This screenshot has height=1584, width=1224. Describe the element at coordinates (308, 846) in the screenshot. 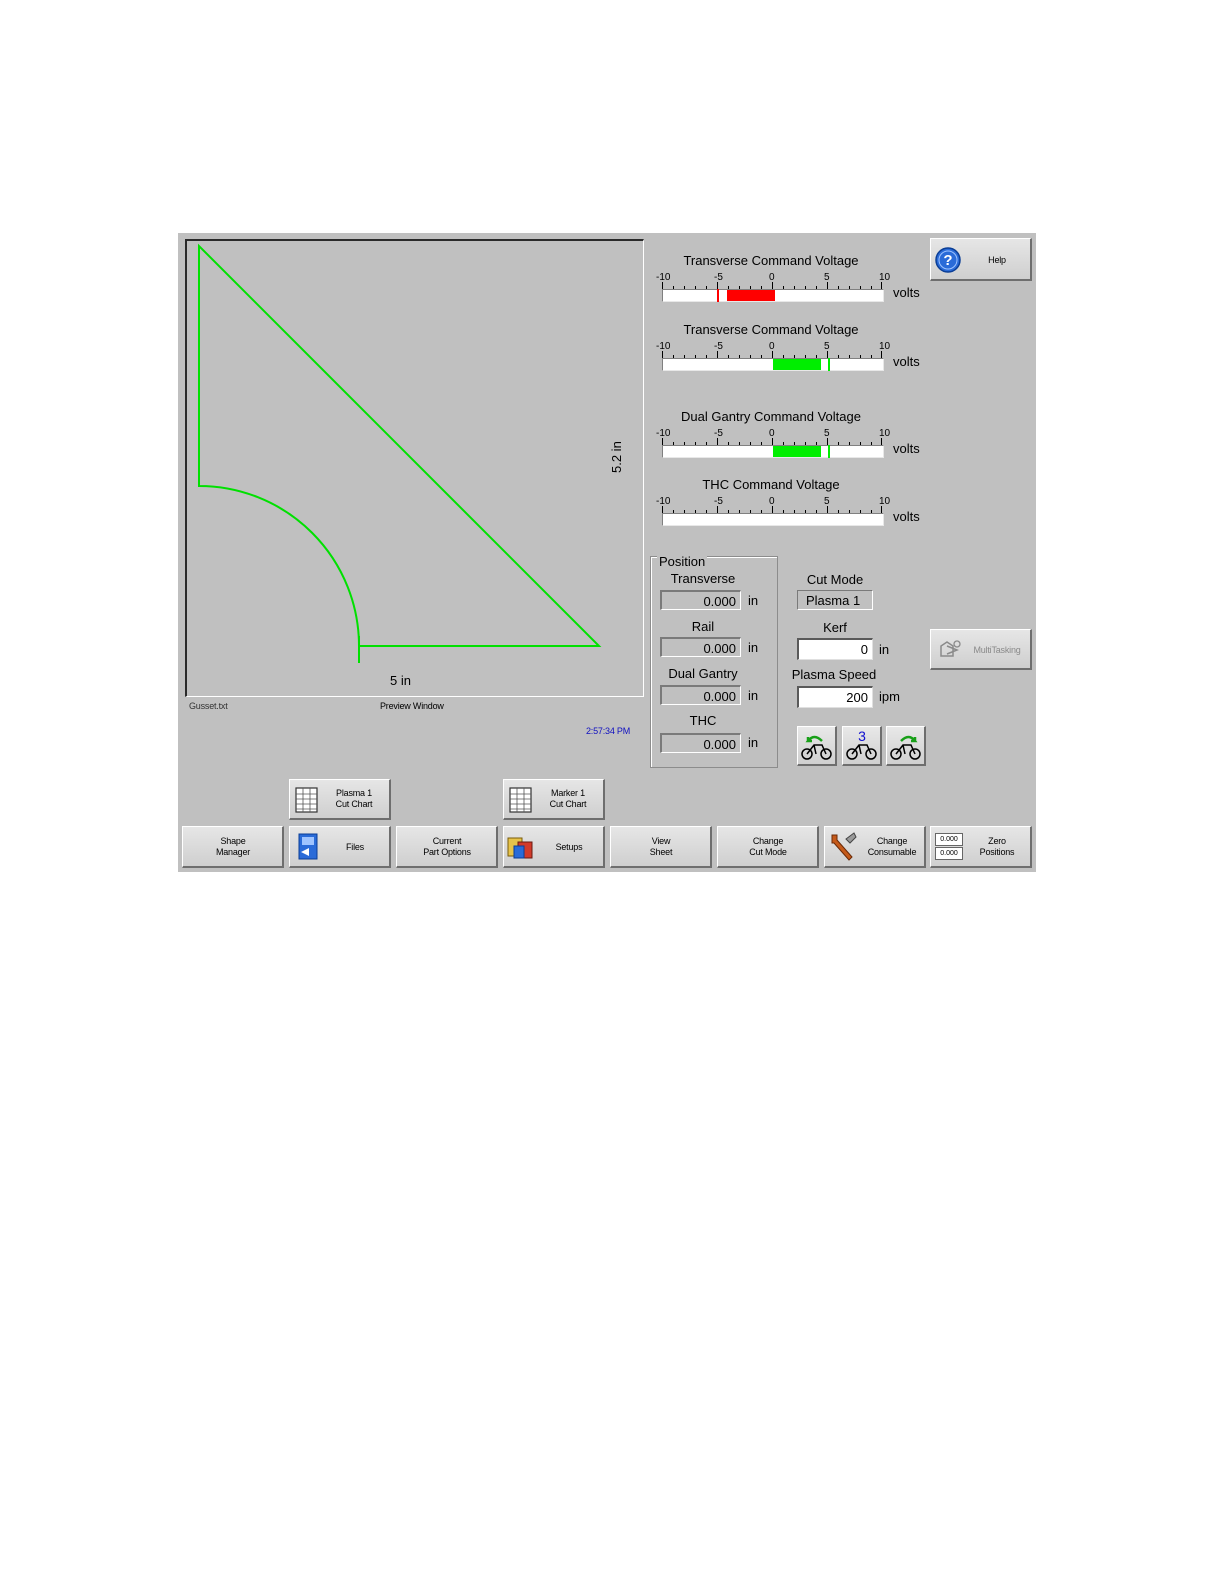

I see `files-icon` at that location.